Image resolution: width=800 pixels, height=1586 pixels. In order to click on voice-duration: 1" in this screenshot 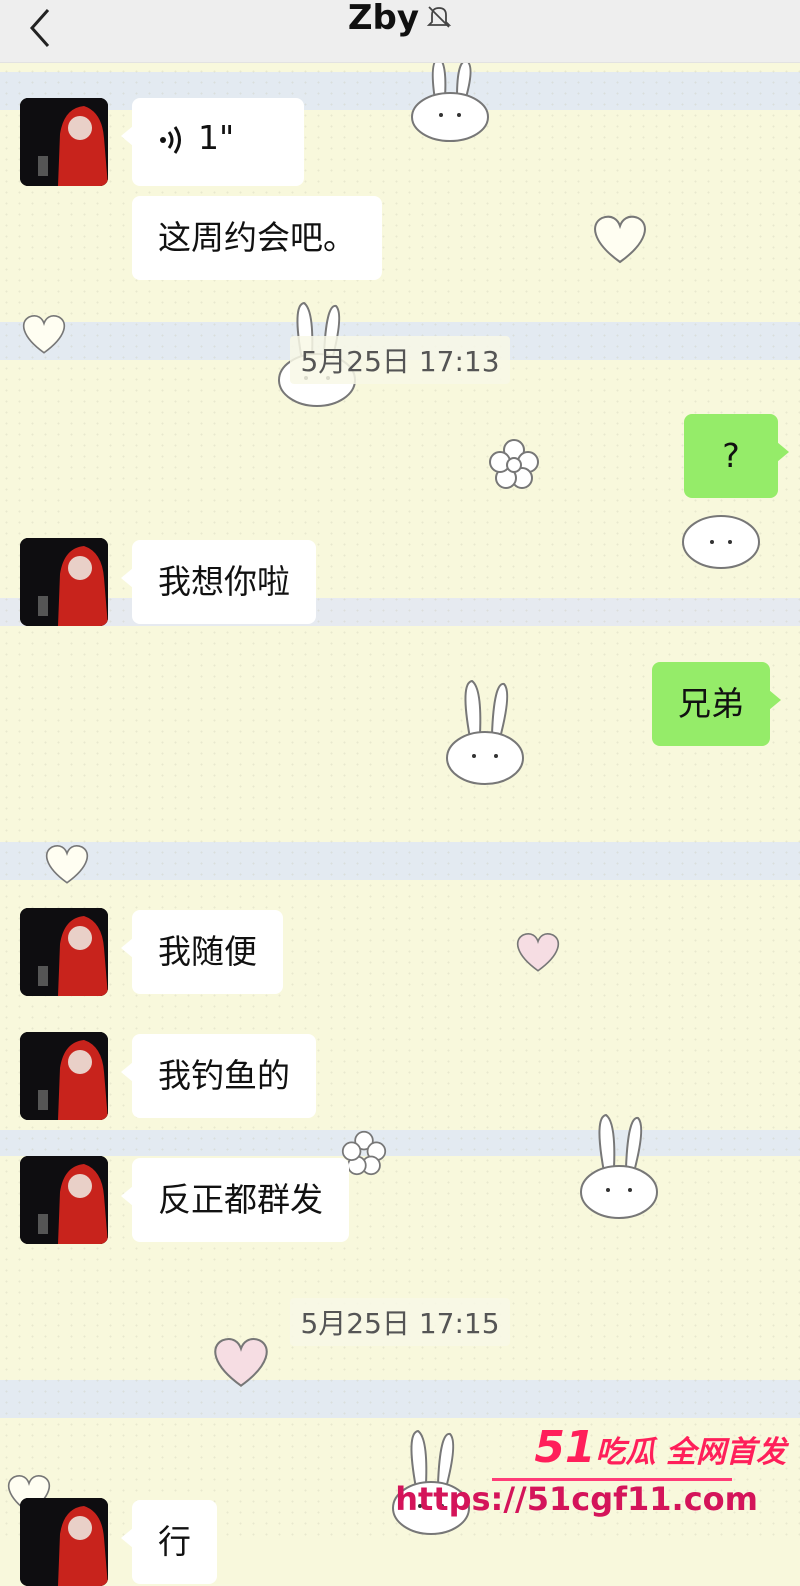, I will do `click(216, 137)`.